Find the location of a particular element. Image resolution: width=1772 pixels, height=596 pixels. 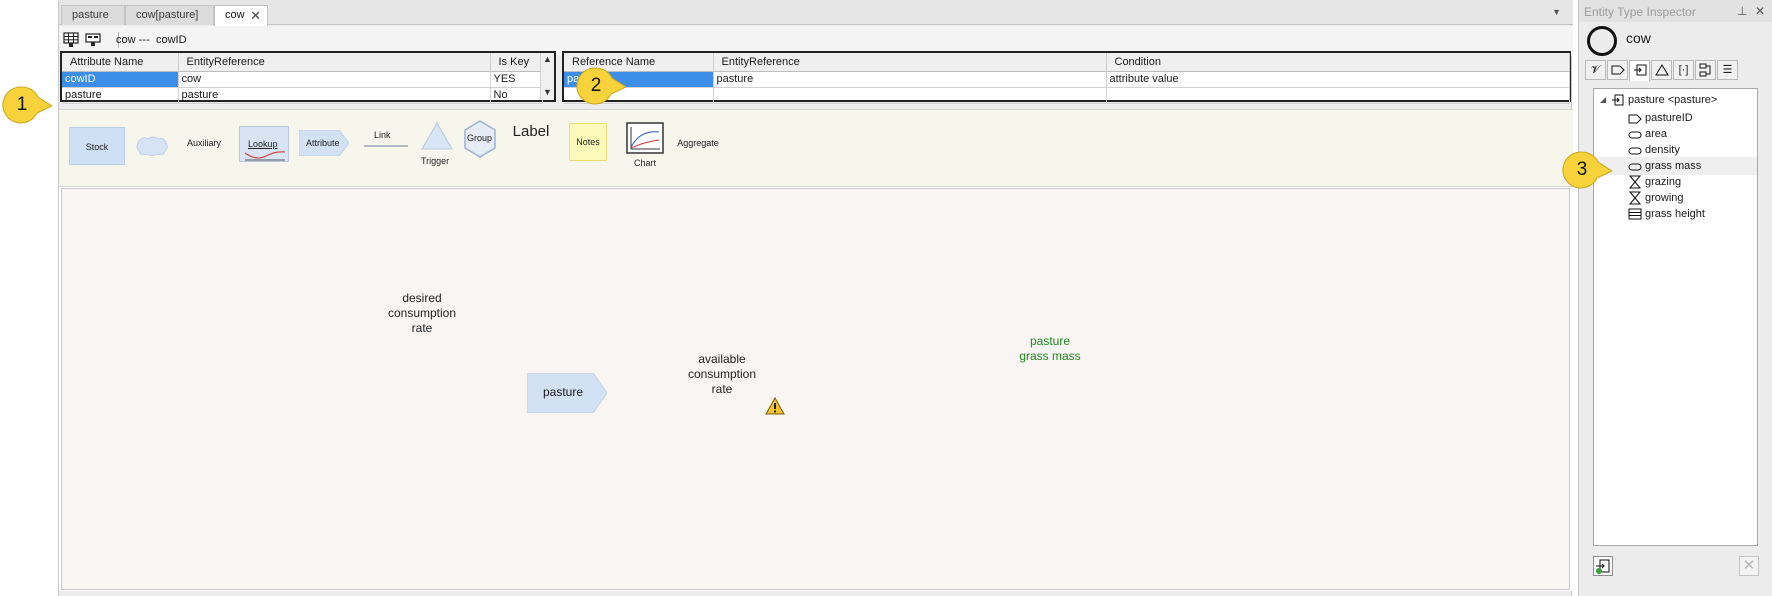

table-row is located at coordinates (1067, 95).